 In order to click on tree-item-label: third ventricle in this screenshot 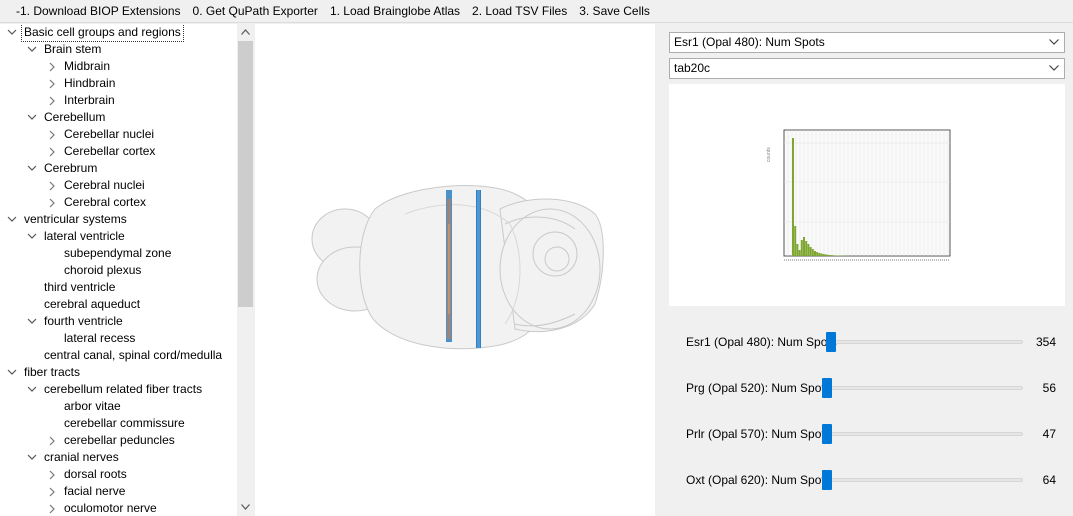, I will do `click(80, 287)`.